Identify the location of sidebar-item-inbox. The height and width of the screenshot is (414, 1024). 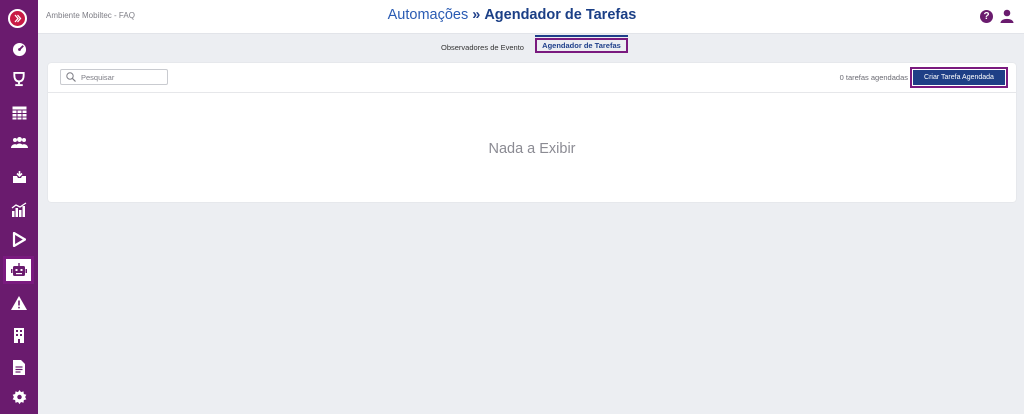
(19, 177).